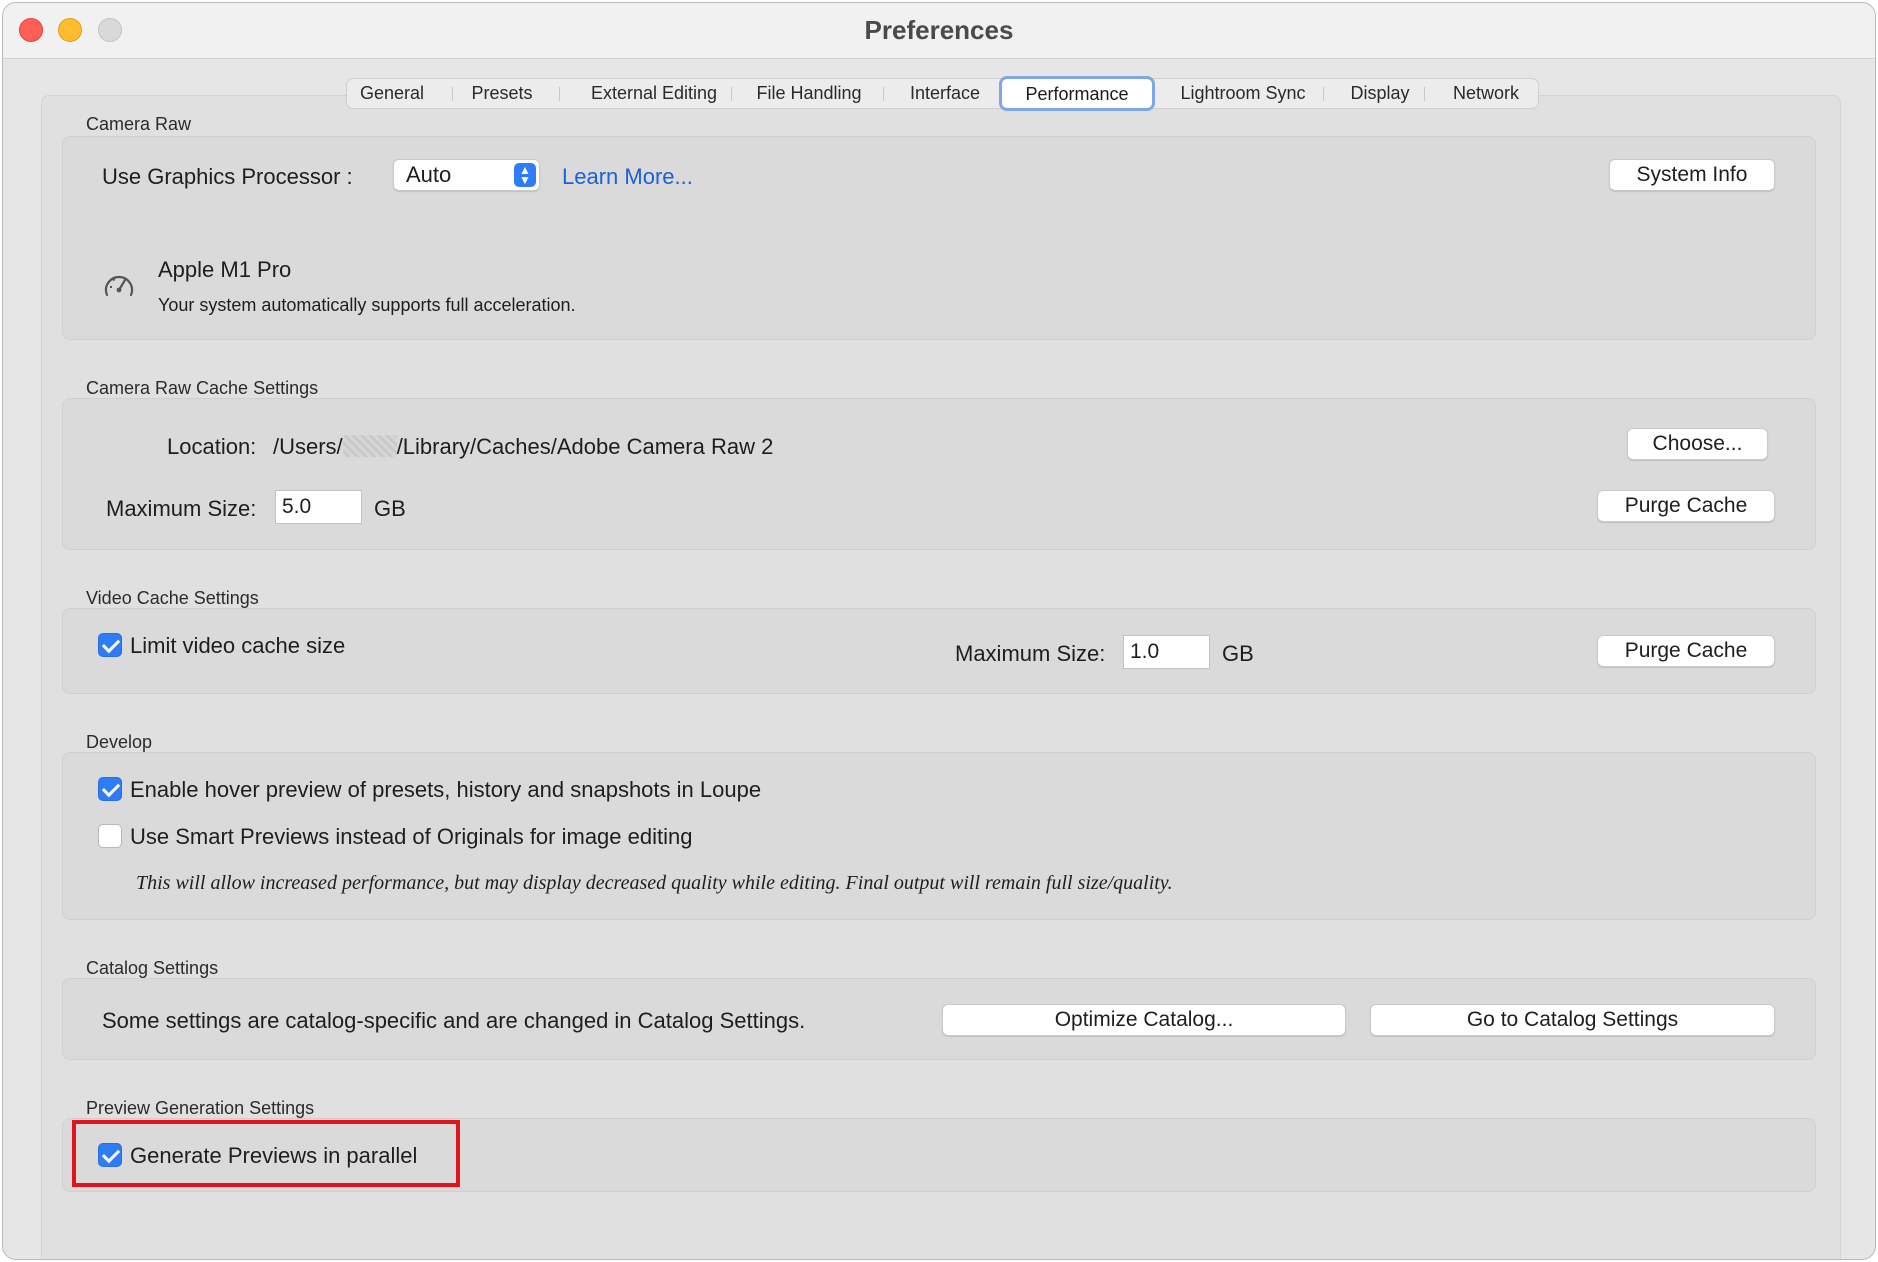 The width and height of the screenshot is (1878, 1262). What do you see at coordinates (152, 968) in the screenshot?
I see `catalog-section-label: Catalog Settings` at bounding box center [152, 968].